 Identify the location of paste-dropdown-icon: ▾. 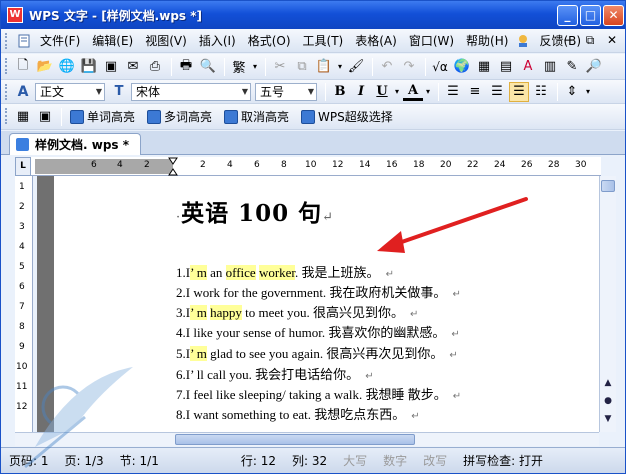
(340, 67).